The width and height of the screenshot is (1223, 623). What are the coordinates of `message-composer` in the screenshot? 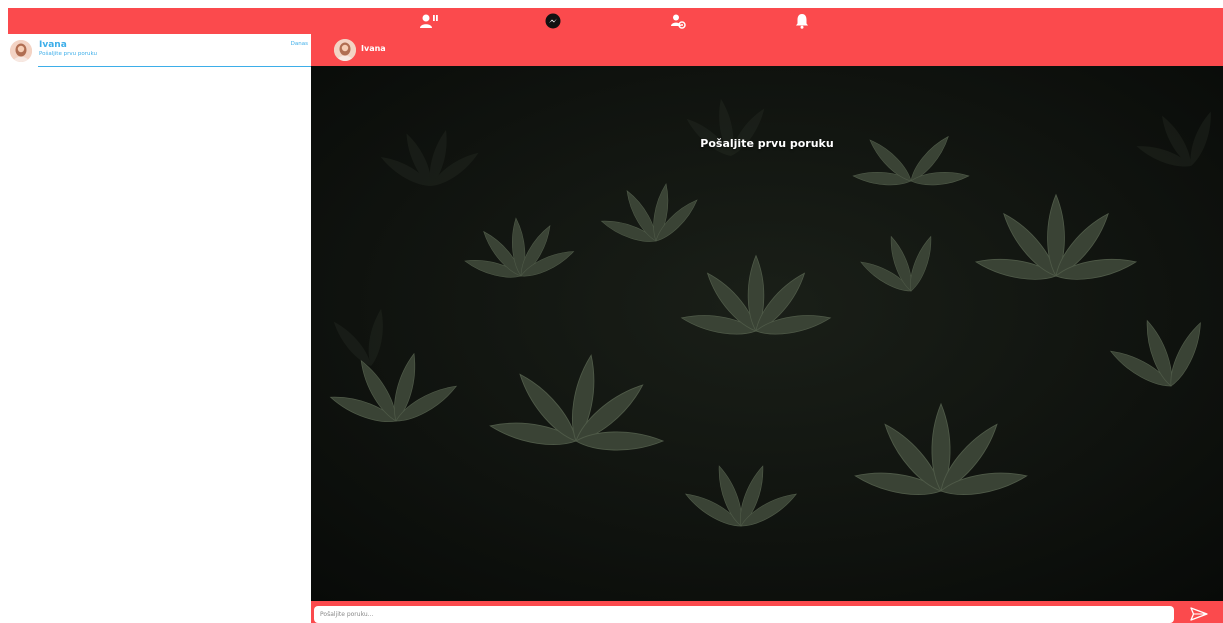 It's located at (767, 612).